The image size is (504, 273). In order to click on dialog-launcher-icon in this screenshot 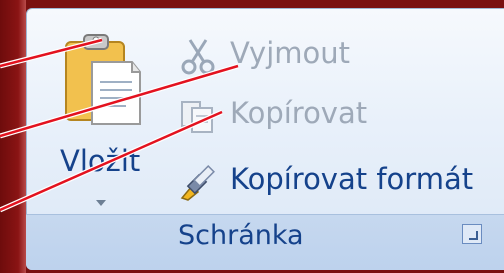, I will do `click(472, 234)`.